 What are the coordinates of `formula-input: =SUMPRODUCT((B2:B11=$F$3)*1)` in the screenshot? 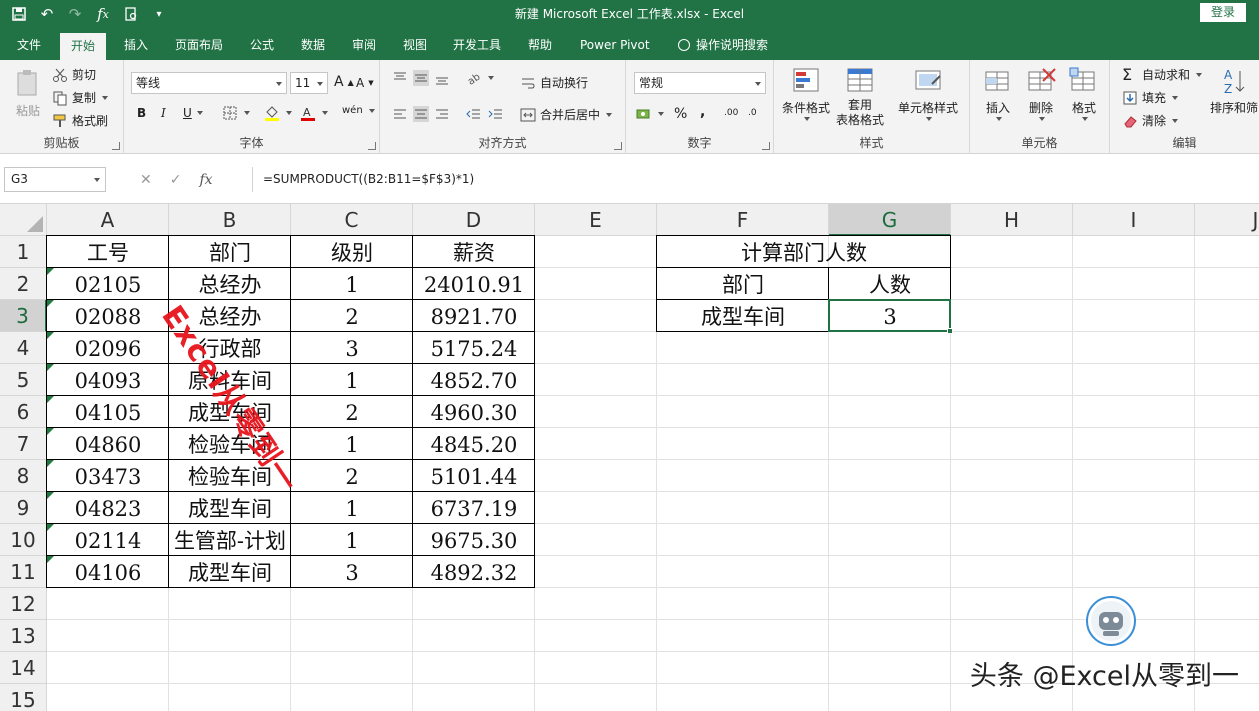 It's located at (754, 179).